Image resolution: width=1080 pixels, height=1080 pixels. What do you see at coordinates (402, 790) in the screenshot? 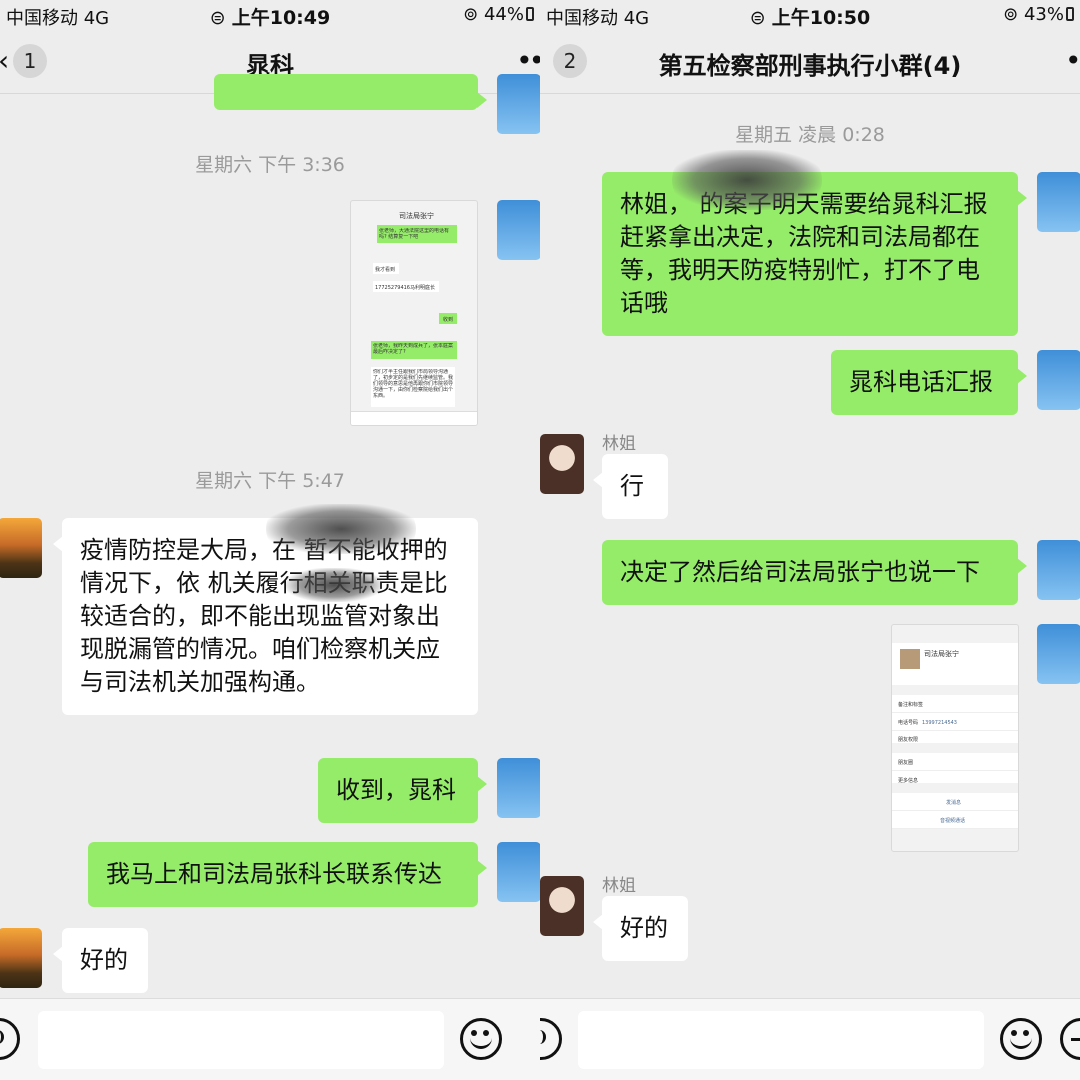
I see `message-bubble-outgoing: 收到，晁科` at bounding box center [402, 790].